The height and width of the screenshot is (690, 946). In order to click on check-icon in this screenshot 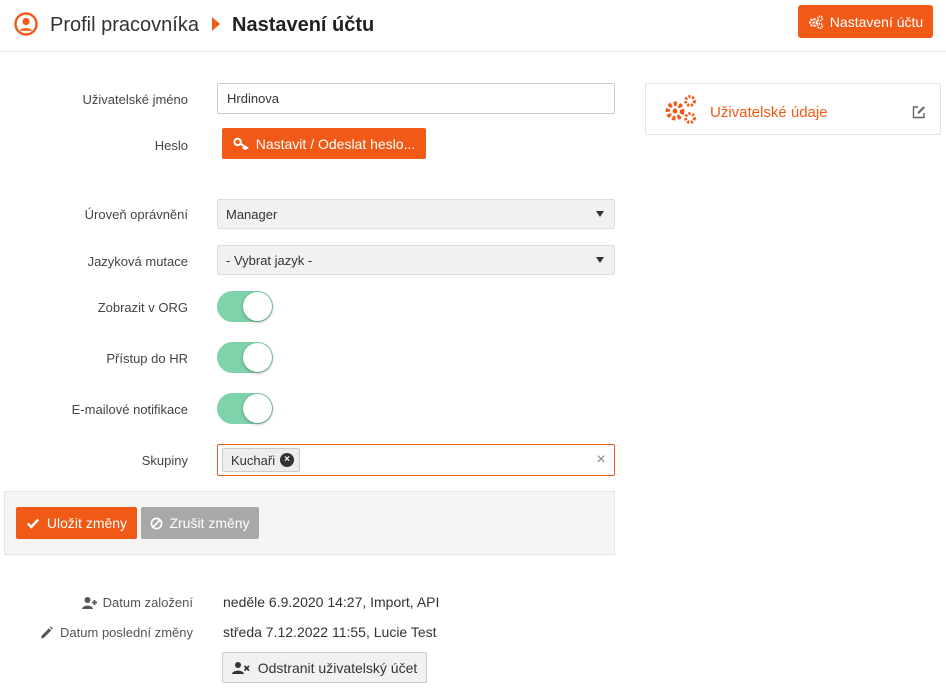, I will do `click(33, 523)`.